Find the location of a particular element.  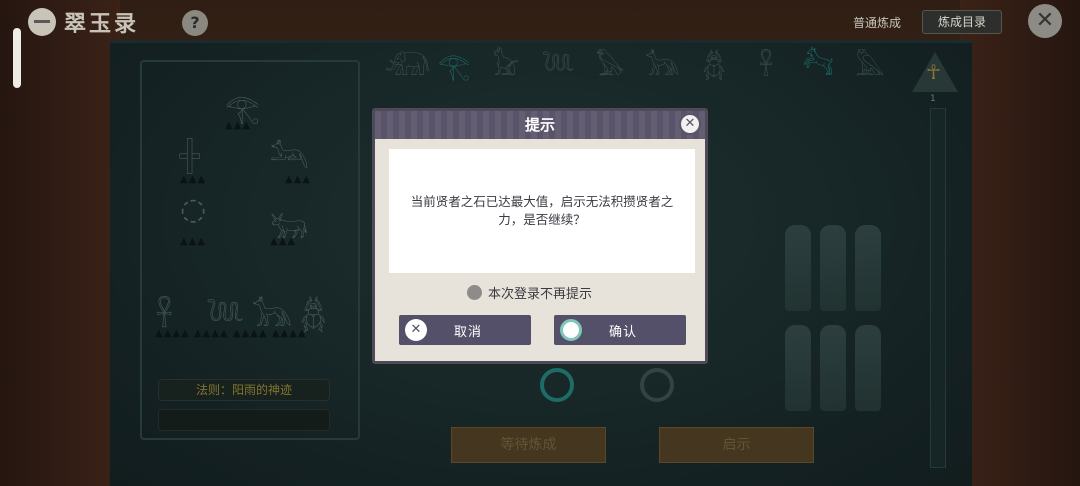

dialog-message-box: 当前贤者之石已达最大值，启示无法积攒贤者之力，是否继续？ is located at coordinates (542, 211).